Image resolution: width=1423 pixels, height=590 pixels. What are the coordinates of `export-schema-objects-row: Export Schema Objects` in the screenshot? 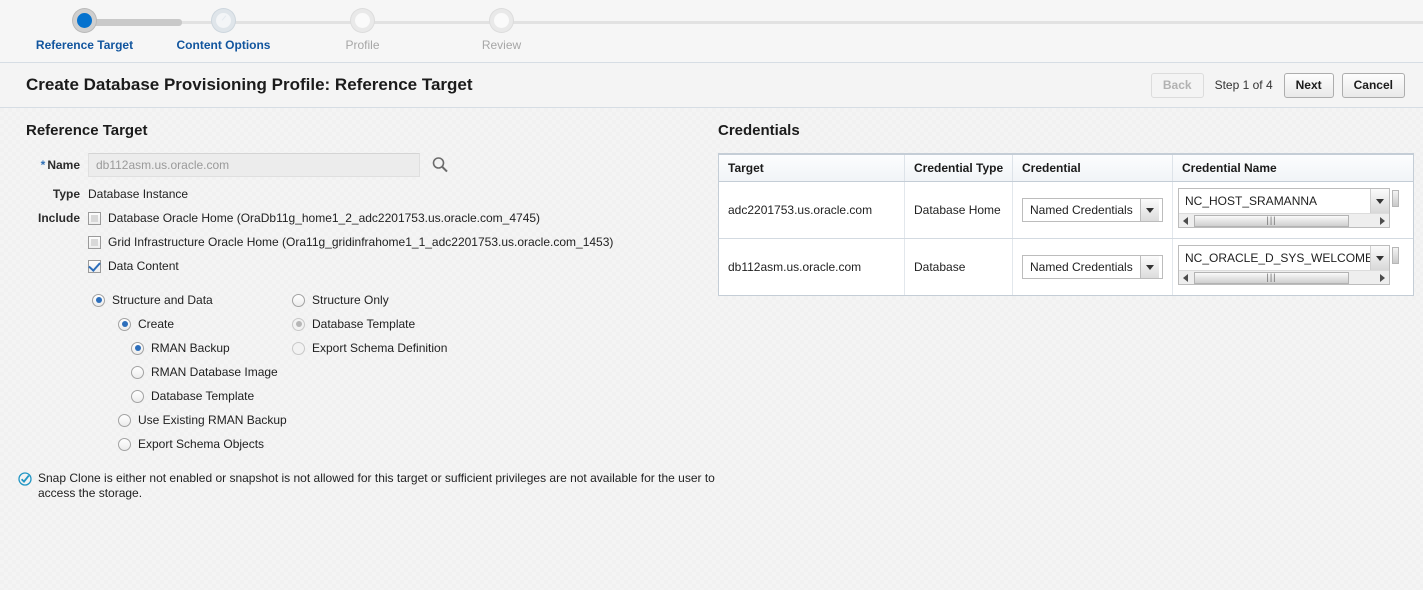 It's located at (409, 444).